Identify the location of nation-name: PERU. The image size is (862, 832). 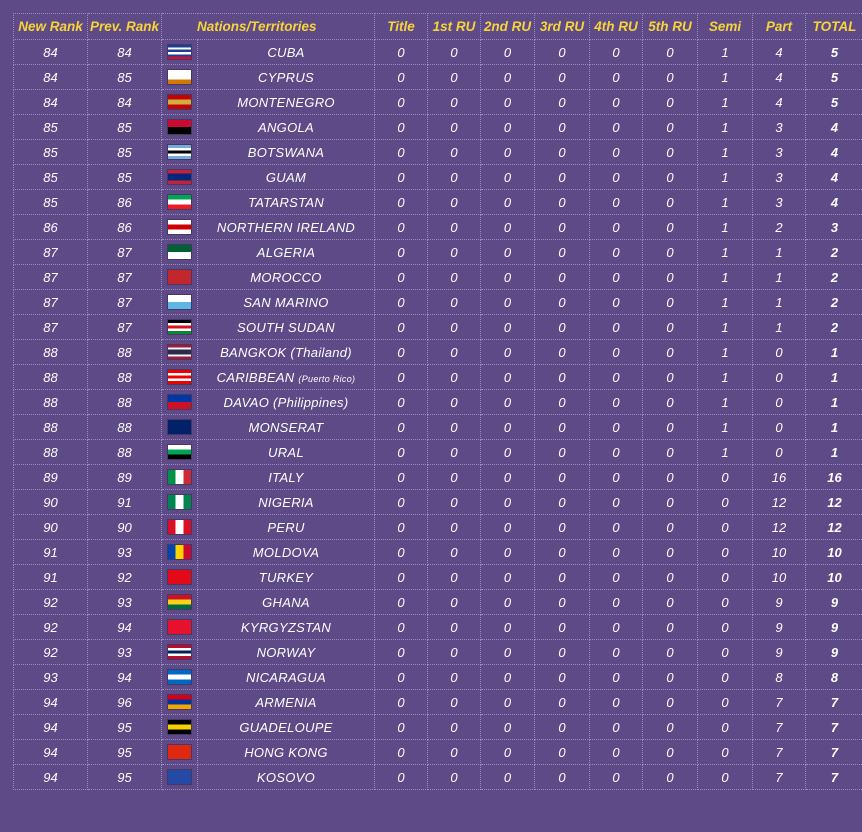
(286, 527).